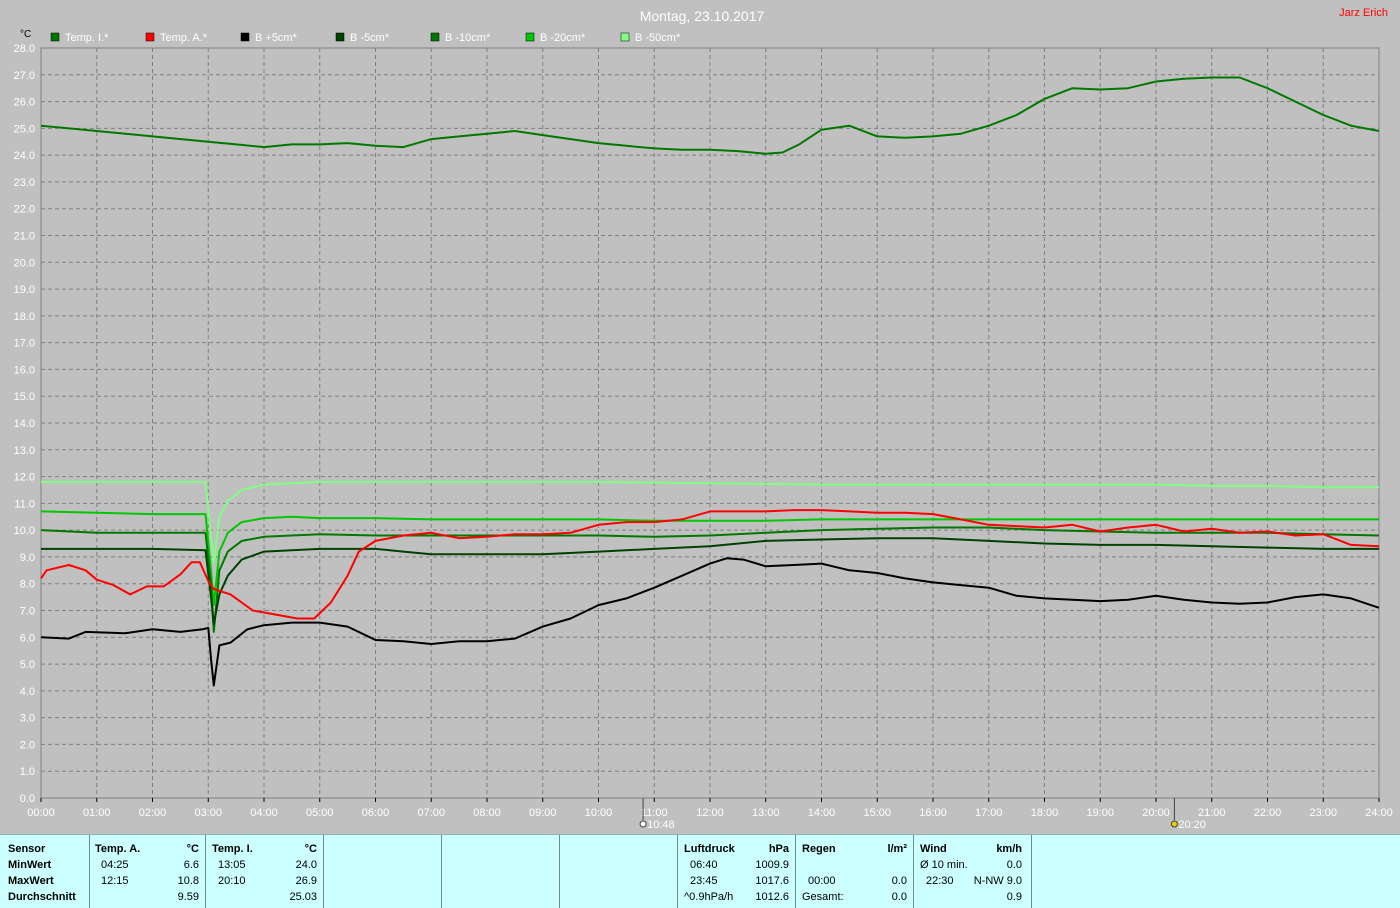 The width and height of the screenshot is (1400, 908). What do you see at coordinates (1014, 865) in the screenshot?
I see `wind-avg-val: 0.0` at bounding box center [1014, 865].